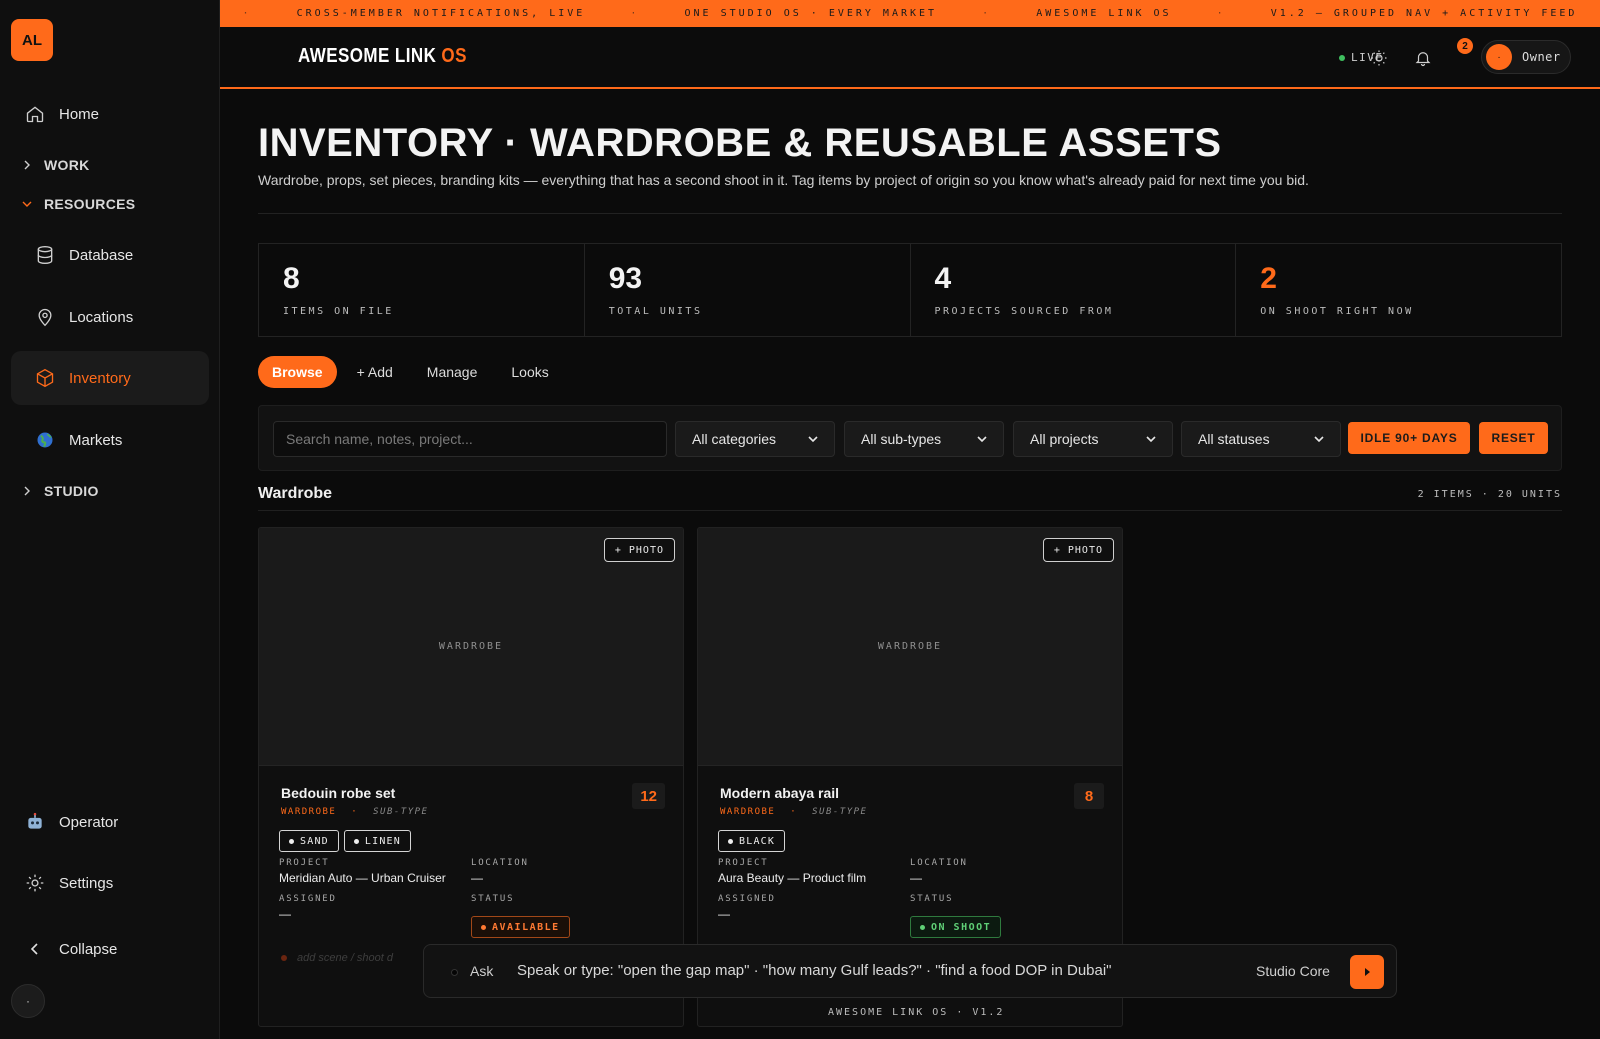  Describe the element at coordinates (45, 440) in the screenshot. I see `globe-icon` at that location.